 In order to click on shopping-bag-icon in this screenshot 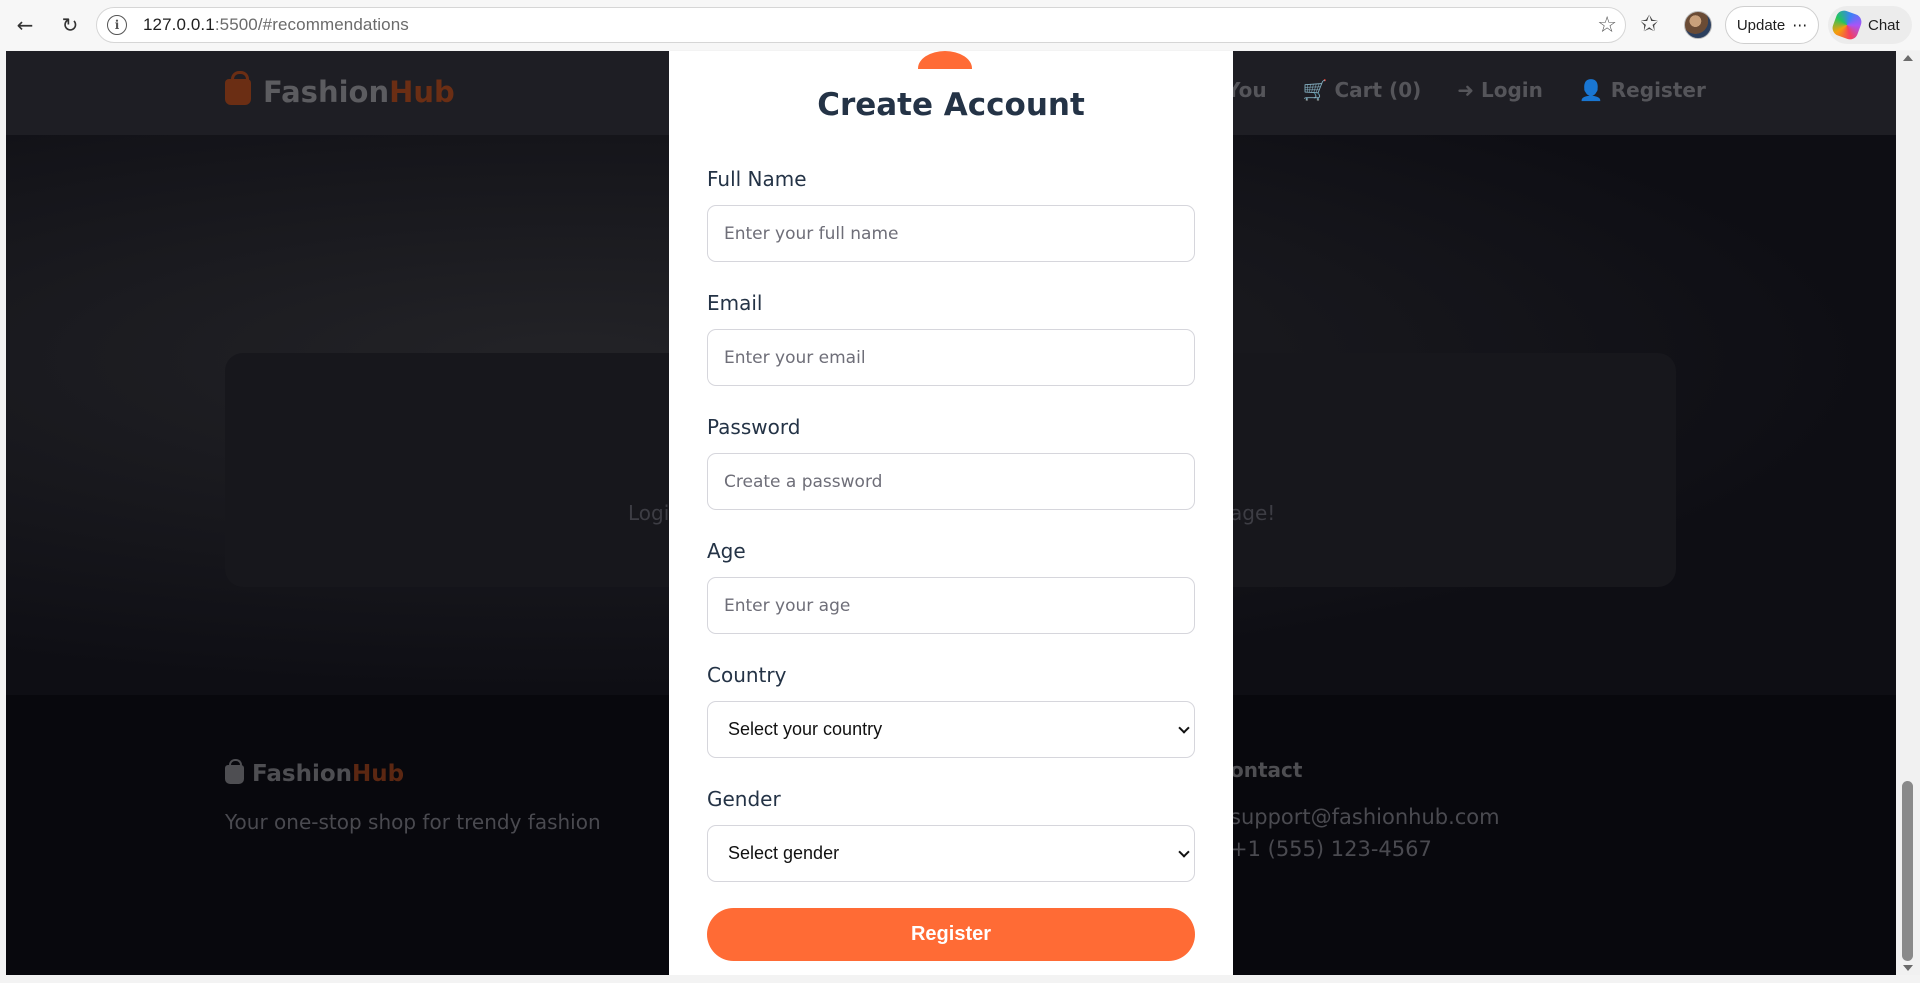, I will do `click(238, 88)`.